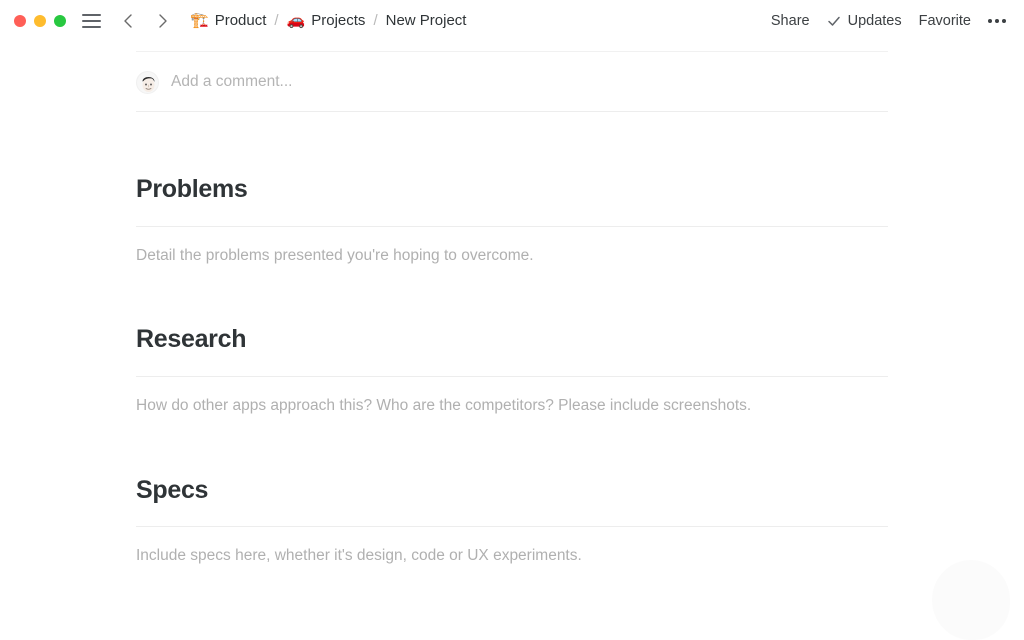 Image resolution: width=1024 pixels, height=640 pixels. I want to click on navigation-arrows, so click(145, 21).